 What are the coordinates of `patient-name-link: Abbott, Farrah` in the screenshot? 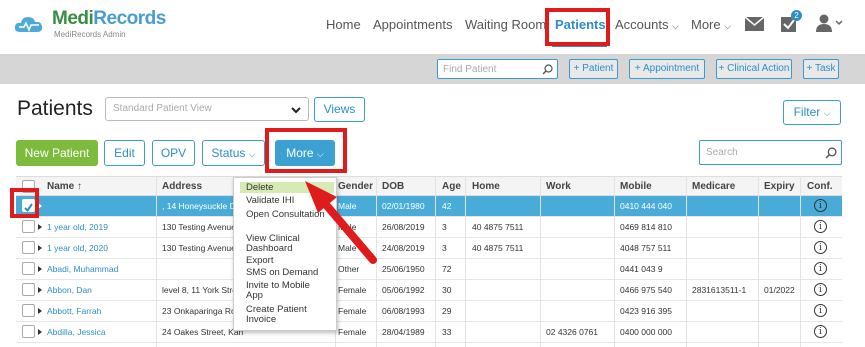 It's located at (102, 311).